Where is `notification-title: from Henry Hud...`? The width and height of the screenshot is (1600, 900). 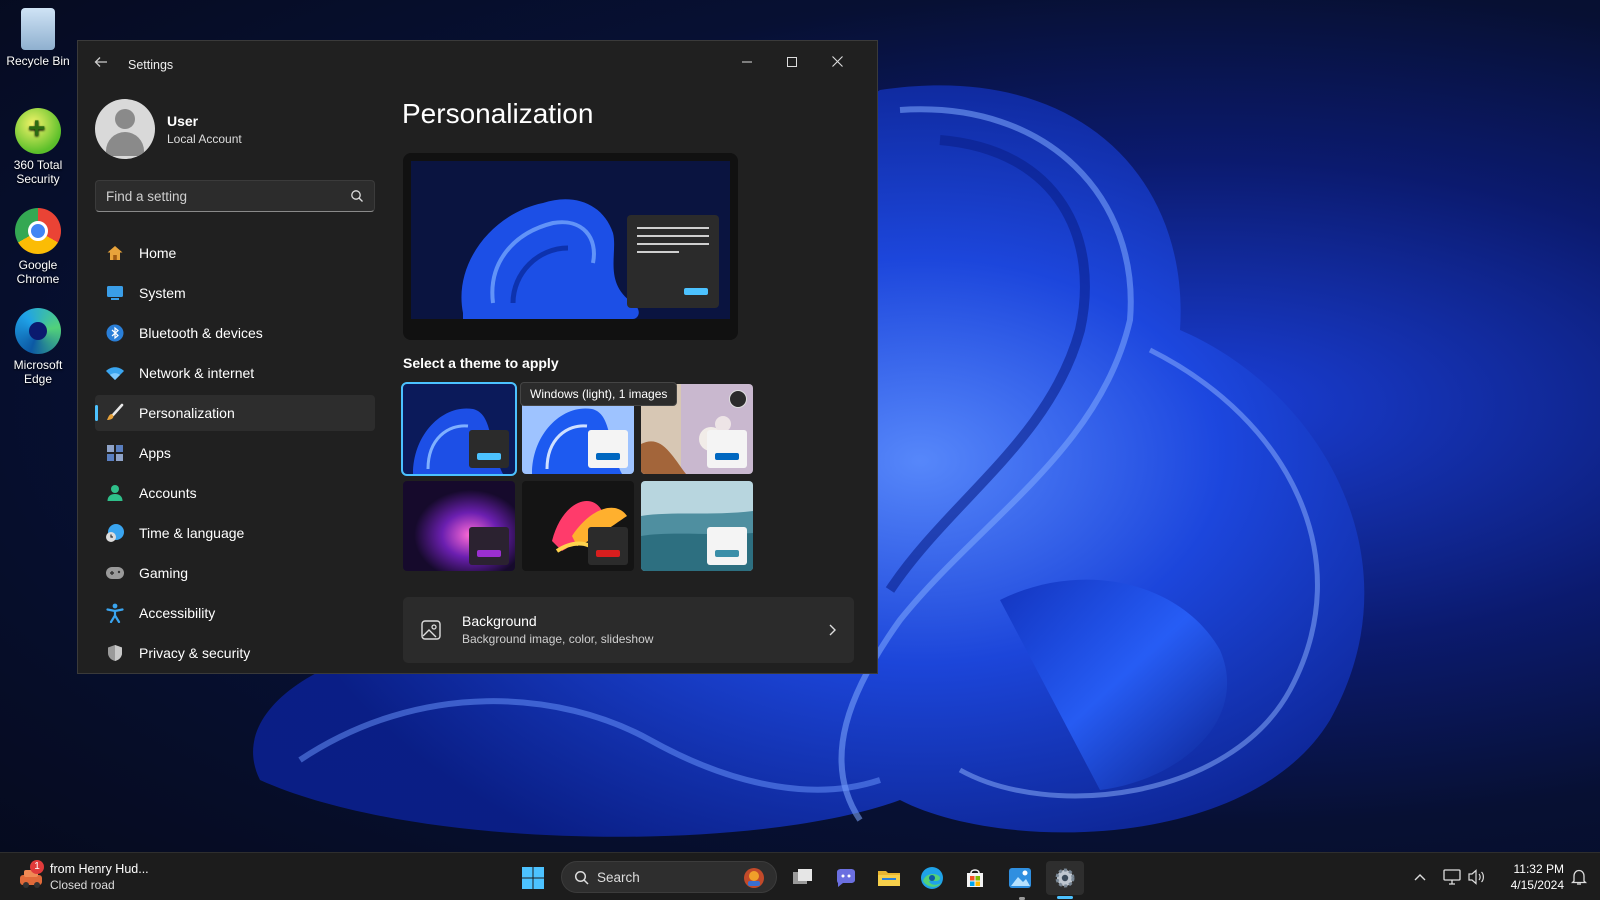 notification-title: from Henry Hud... is located at coordinates (99, 869).